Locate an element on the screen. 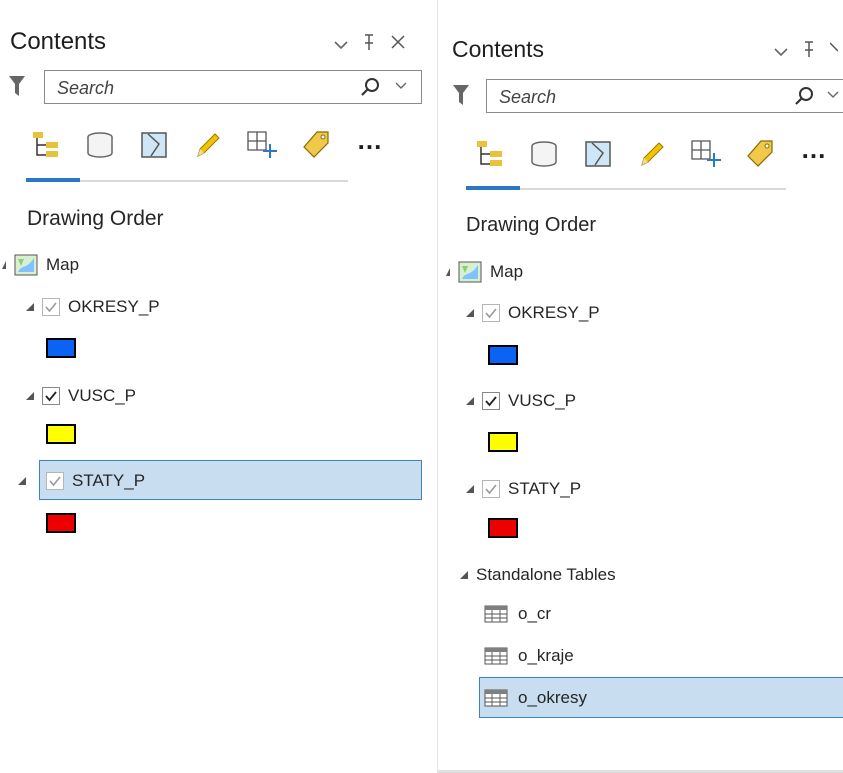  table-row-o-okresy: o_okresy is located at coordinates (535, 698).